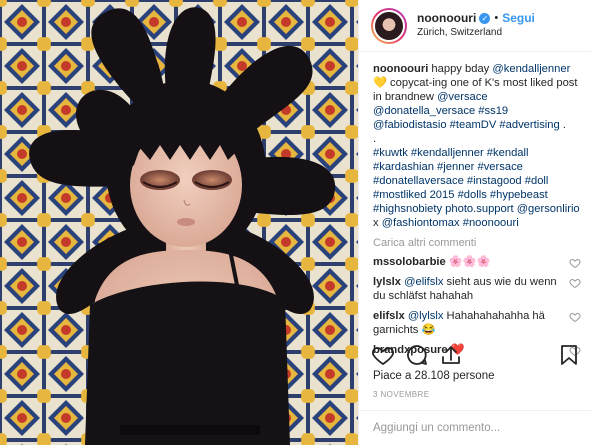 The width and height of the screenshot is (591, 445). Describe the element at coordinates (548, 209) in the screenshot. I see `mention-link: @gersonlirio` at that location.